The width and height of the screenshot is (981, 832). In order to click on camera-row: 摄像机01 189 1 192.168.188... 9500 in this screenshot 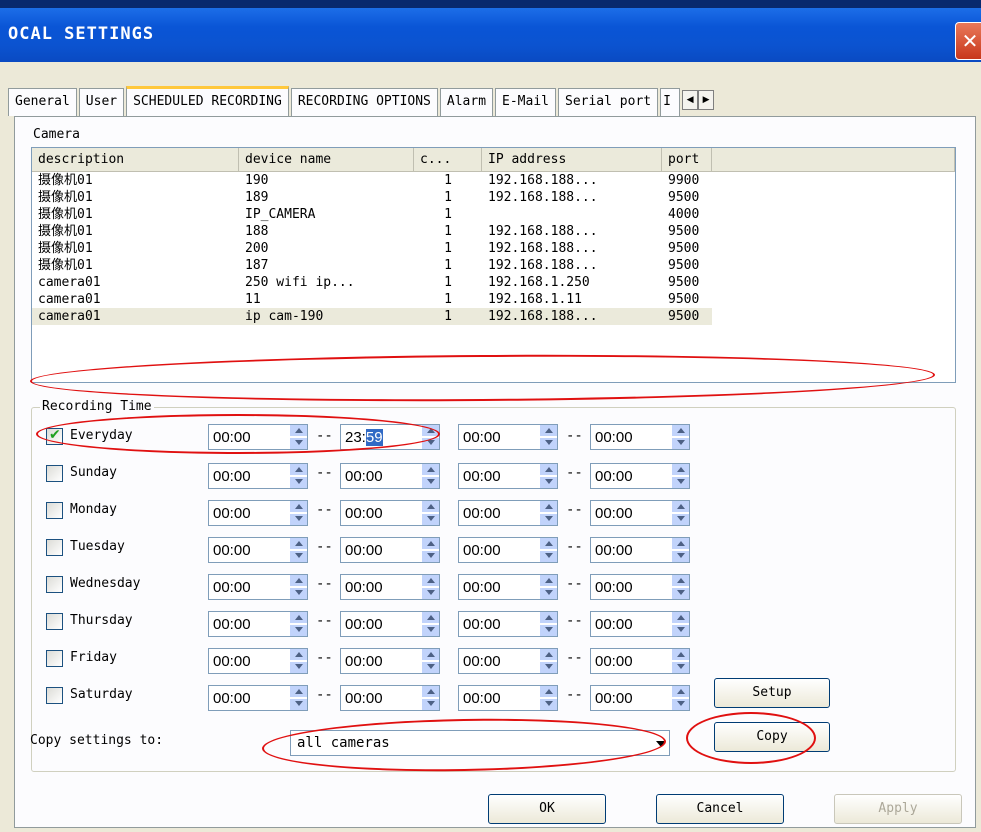, I will do `click(493, 197)`.